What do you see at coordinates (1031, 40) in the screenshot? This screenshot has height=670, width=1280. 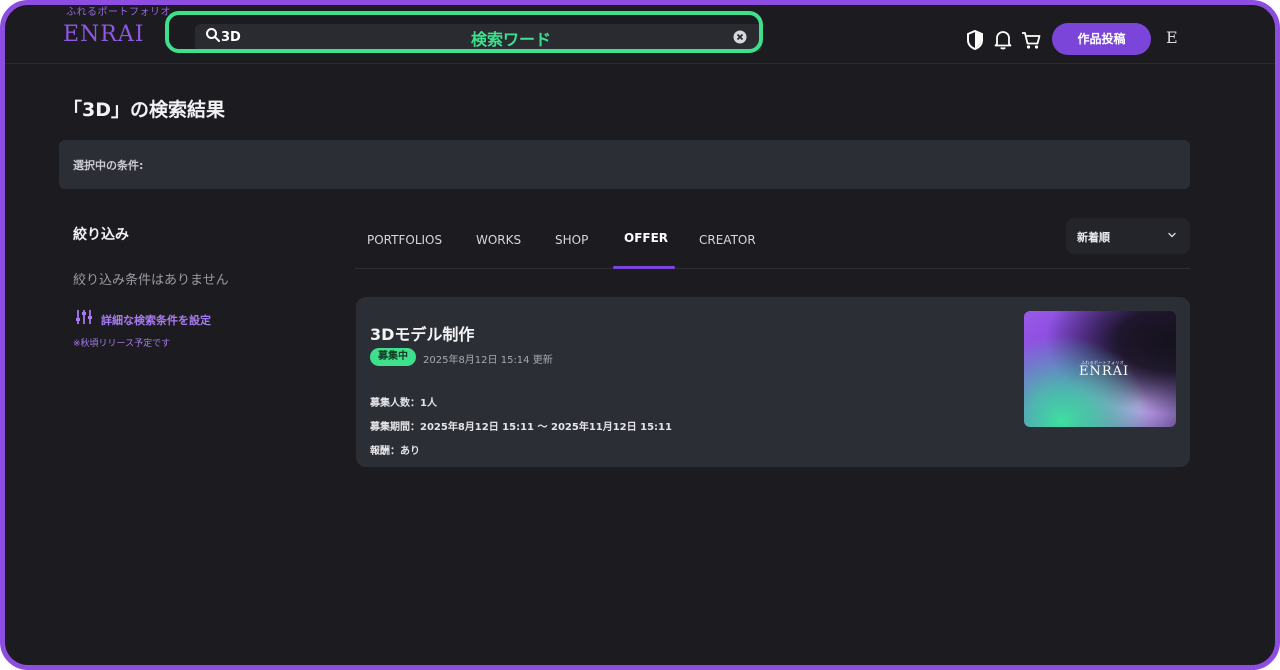 I see `cart-icon` at bounding box center [1031, 40].